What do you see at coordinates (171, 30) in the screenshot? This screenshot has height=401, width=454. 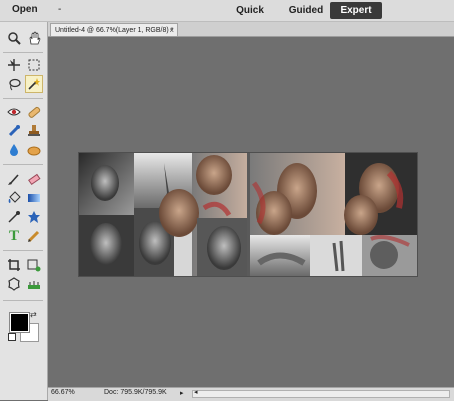 I see `close-icon: ×` at bounding box center [171, 30].